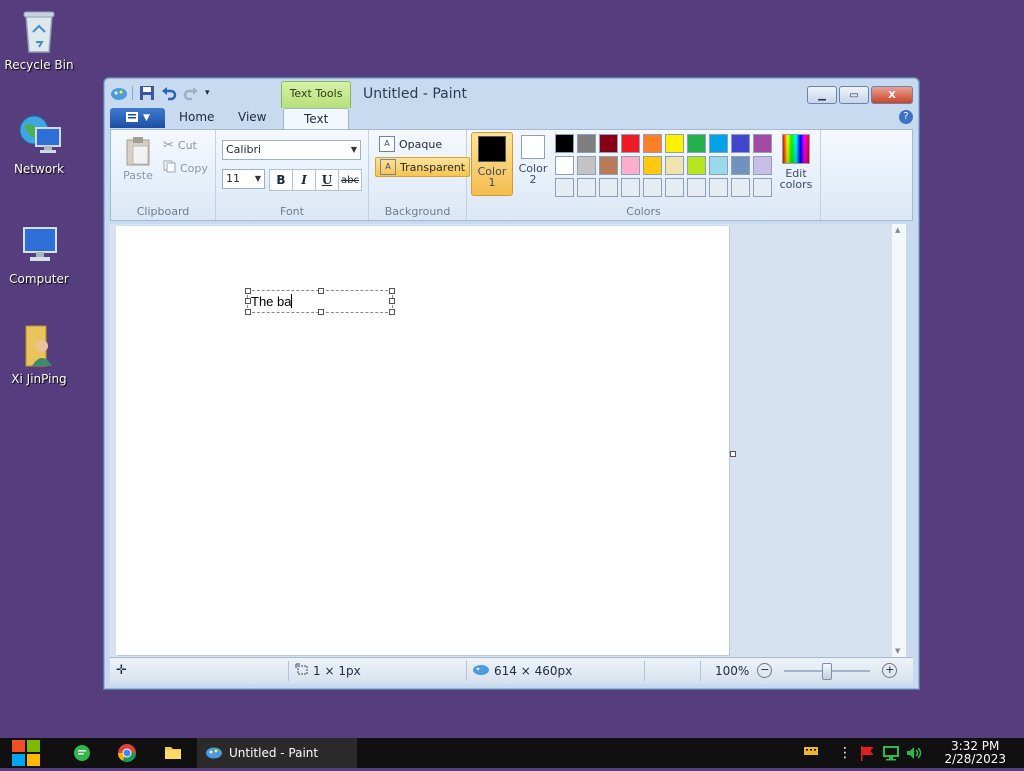 The width and height of the screenshot is (1024, 771). Describe the element at coordinates (191, 93) in the screenshot. I see `redo-icon` at that location.